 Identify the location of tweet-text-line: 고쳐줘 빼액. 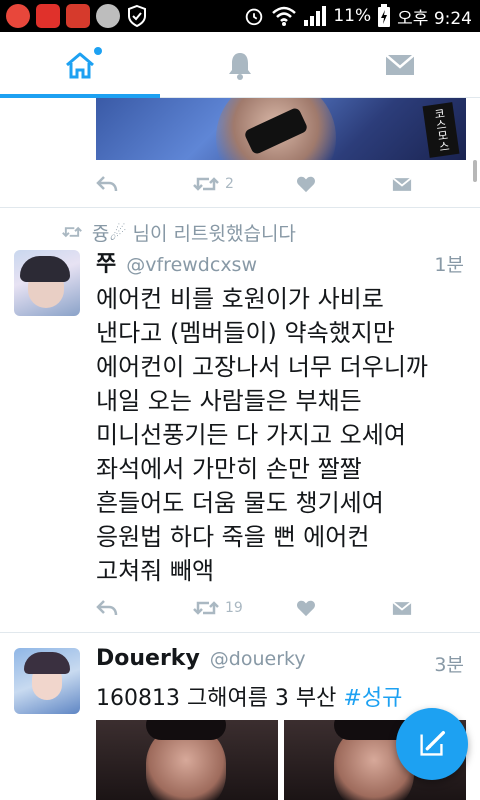
(155, 571).